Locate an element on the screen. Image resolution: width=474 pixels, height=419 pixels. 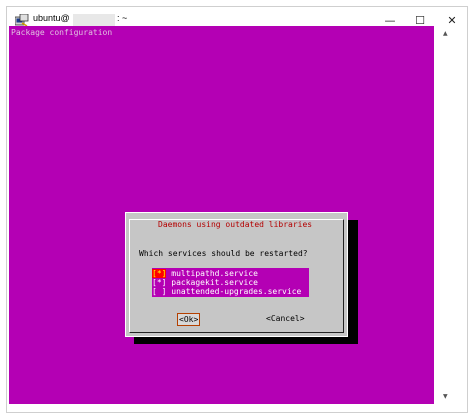
package-configuration-header: Package configuration is located at coordinates (62, 32).